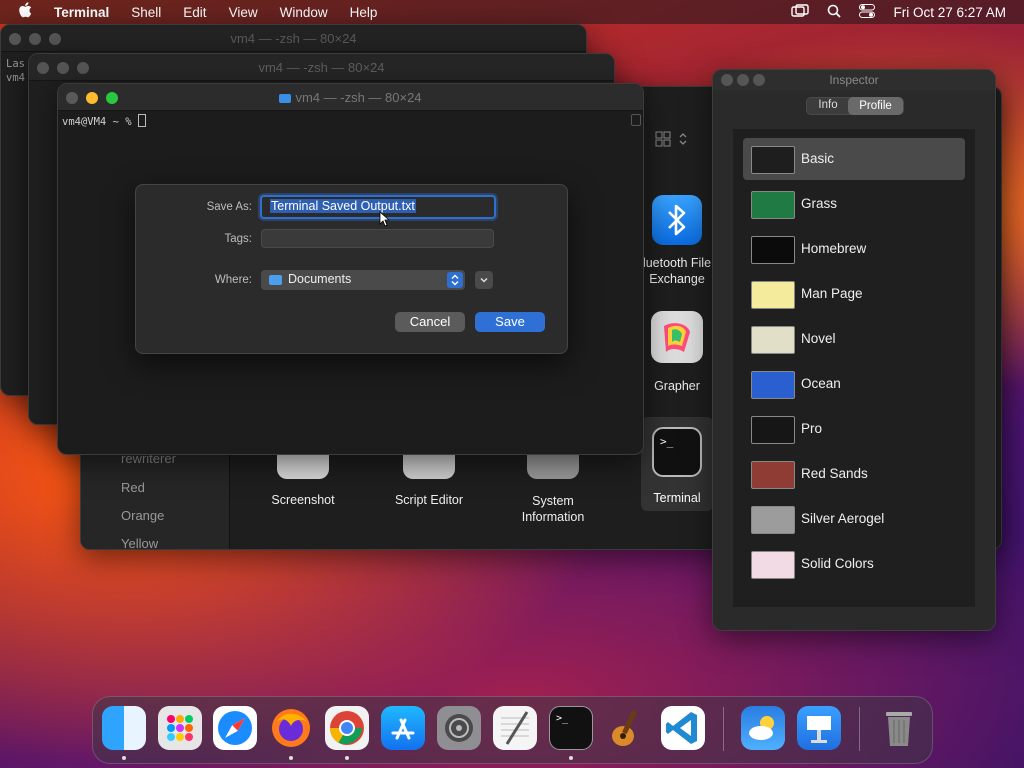 The width and height of the screenshot is (1024, 768). Describe the element at coordinates (233, 280) in the screenshot. I see `where-label: Where:` at that location.